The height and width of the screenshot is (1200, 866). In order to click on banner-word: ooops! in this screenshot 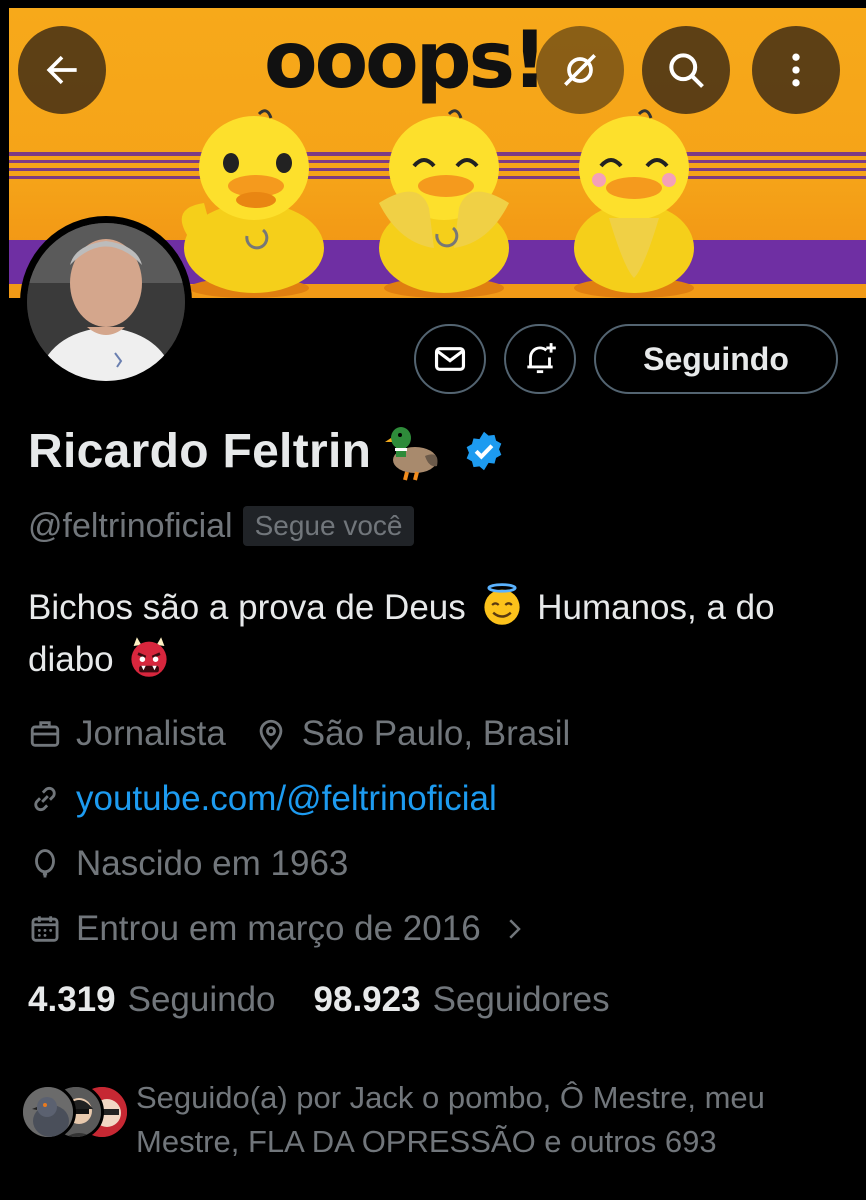, I will do `click(406, 61)`.